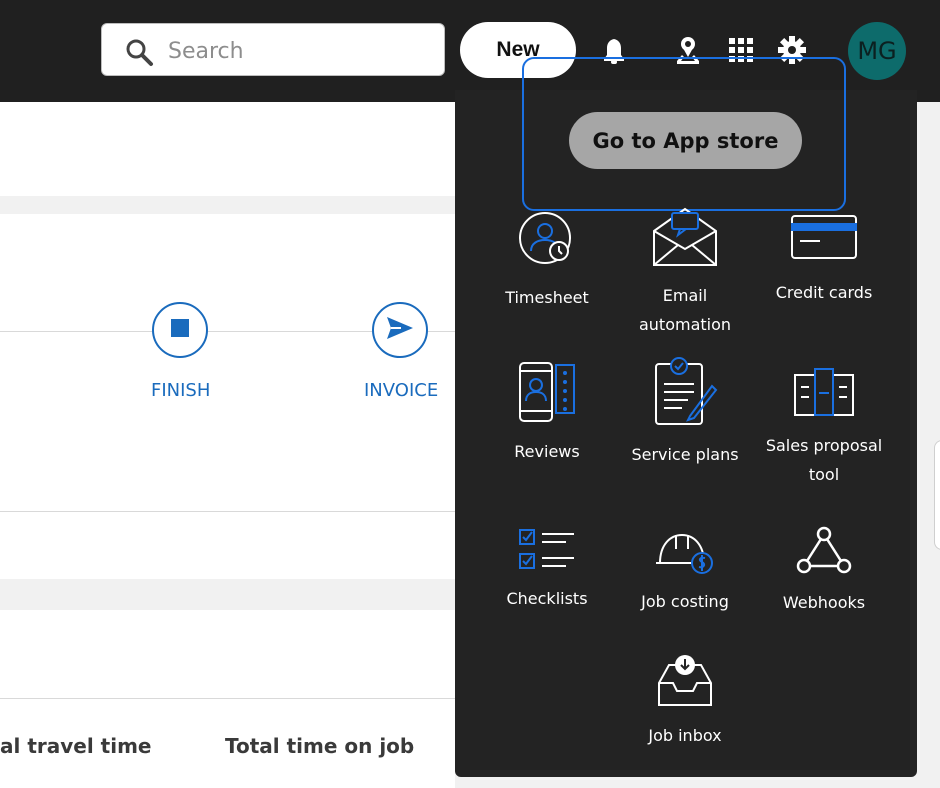  I want to click on sales-proposal-icon, so click(824, 392).